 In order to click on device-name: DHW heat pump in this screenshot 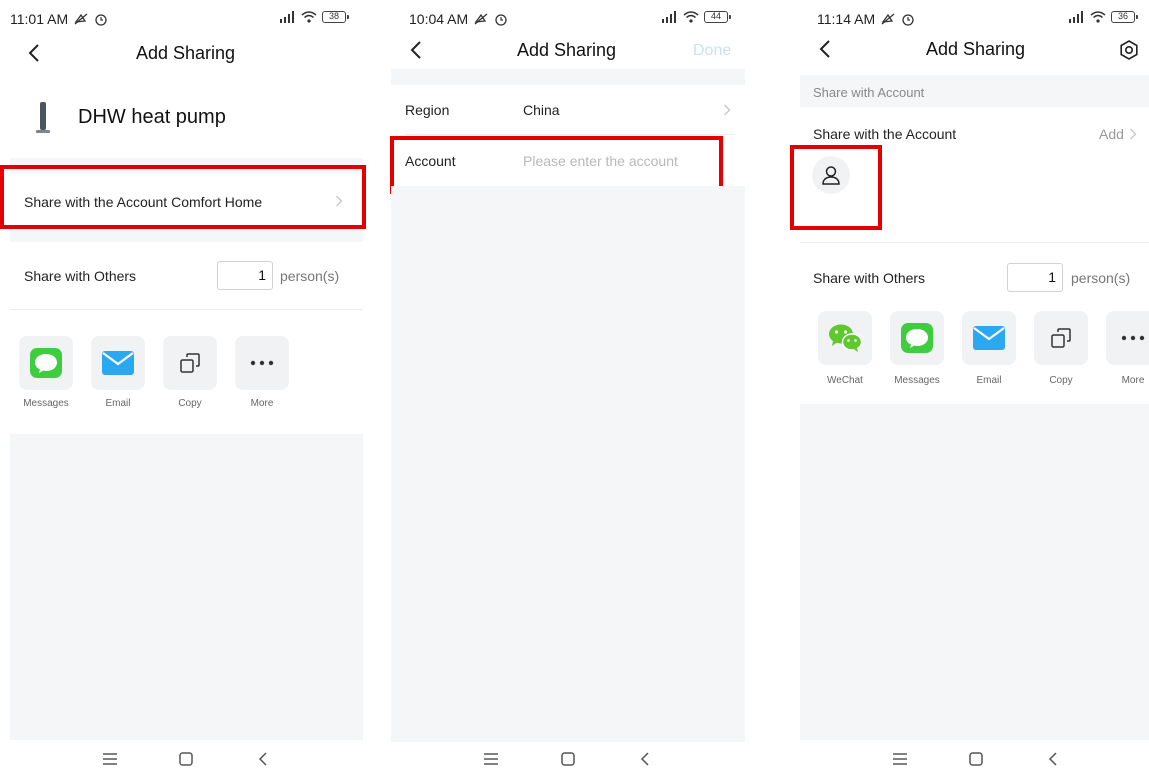, I will do `click(152, 117)`.